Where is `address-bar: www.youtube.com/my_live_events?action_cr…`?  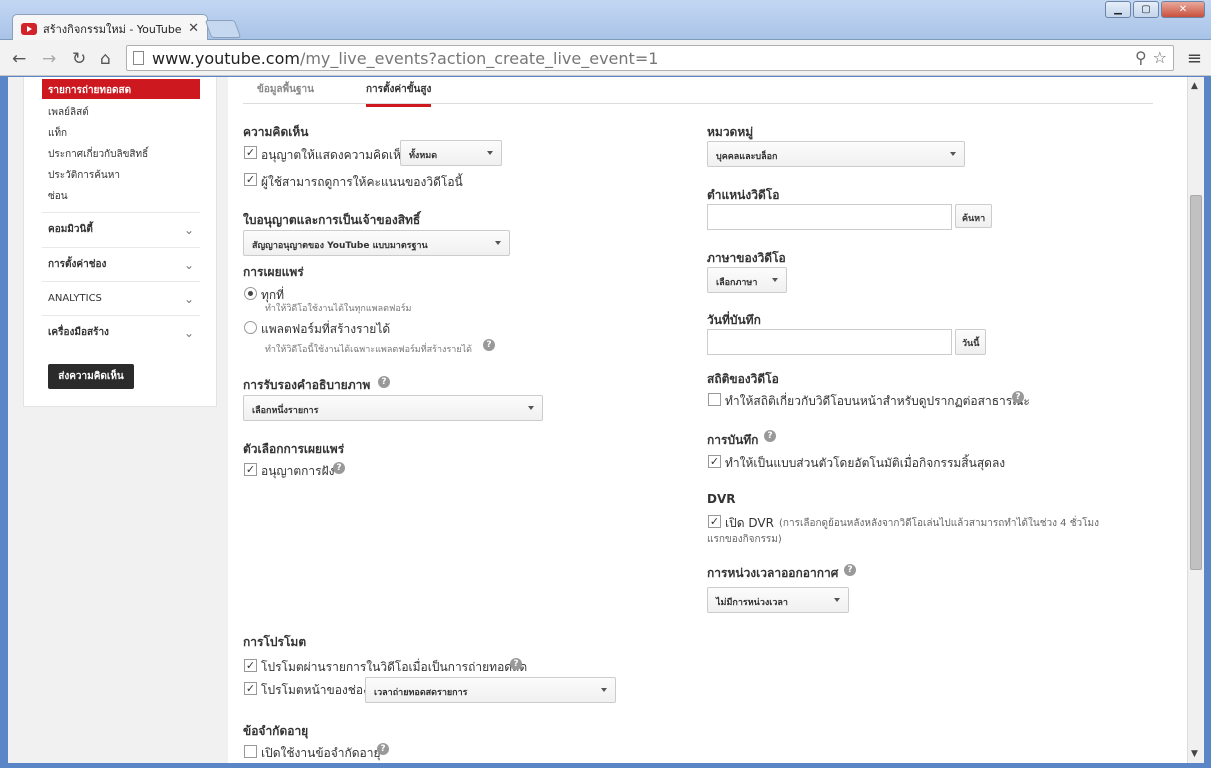 address-bar: www.youtube.com/my_live_events?action_cr… is located at coordinates (650, 58).